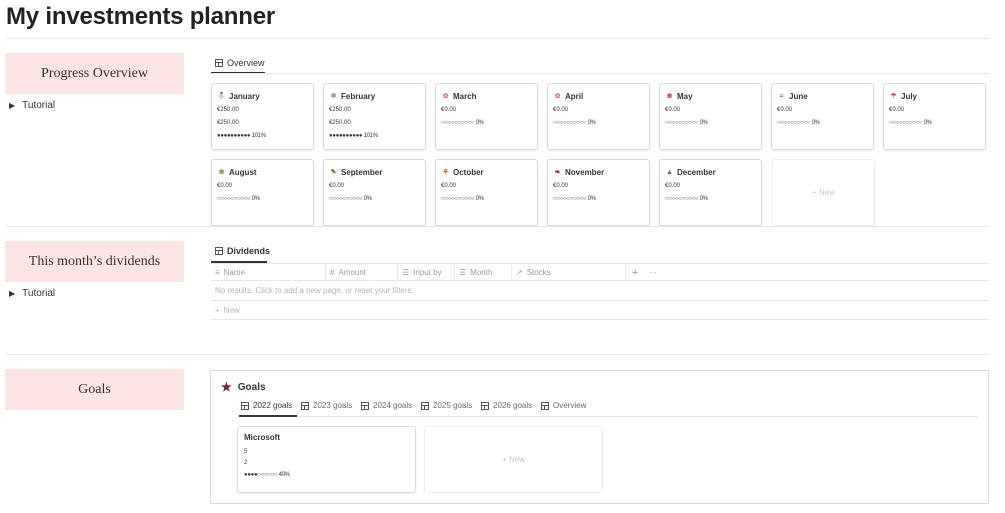 Image resolution: width=1005 pixels, height=513 pixels. I want to click on month-card-october: ⚘ October €0.00 ○○○○○○○○○○ 0%, so click(486, 192).